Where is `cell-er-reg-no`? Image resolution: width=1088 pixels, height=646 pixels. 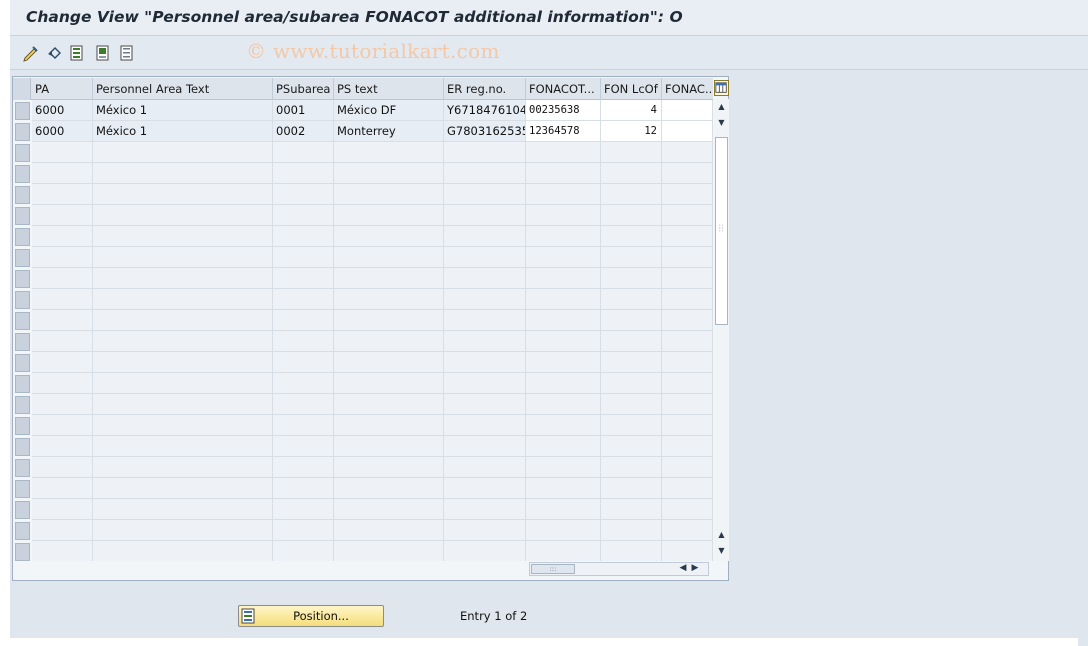 cell-er-reg-no is located at coordinates (485, 194).